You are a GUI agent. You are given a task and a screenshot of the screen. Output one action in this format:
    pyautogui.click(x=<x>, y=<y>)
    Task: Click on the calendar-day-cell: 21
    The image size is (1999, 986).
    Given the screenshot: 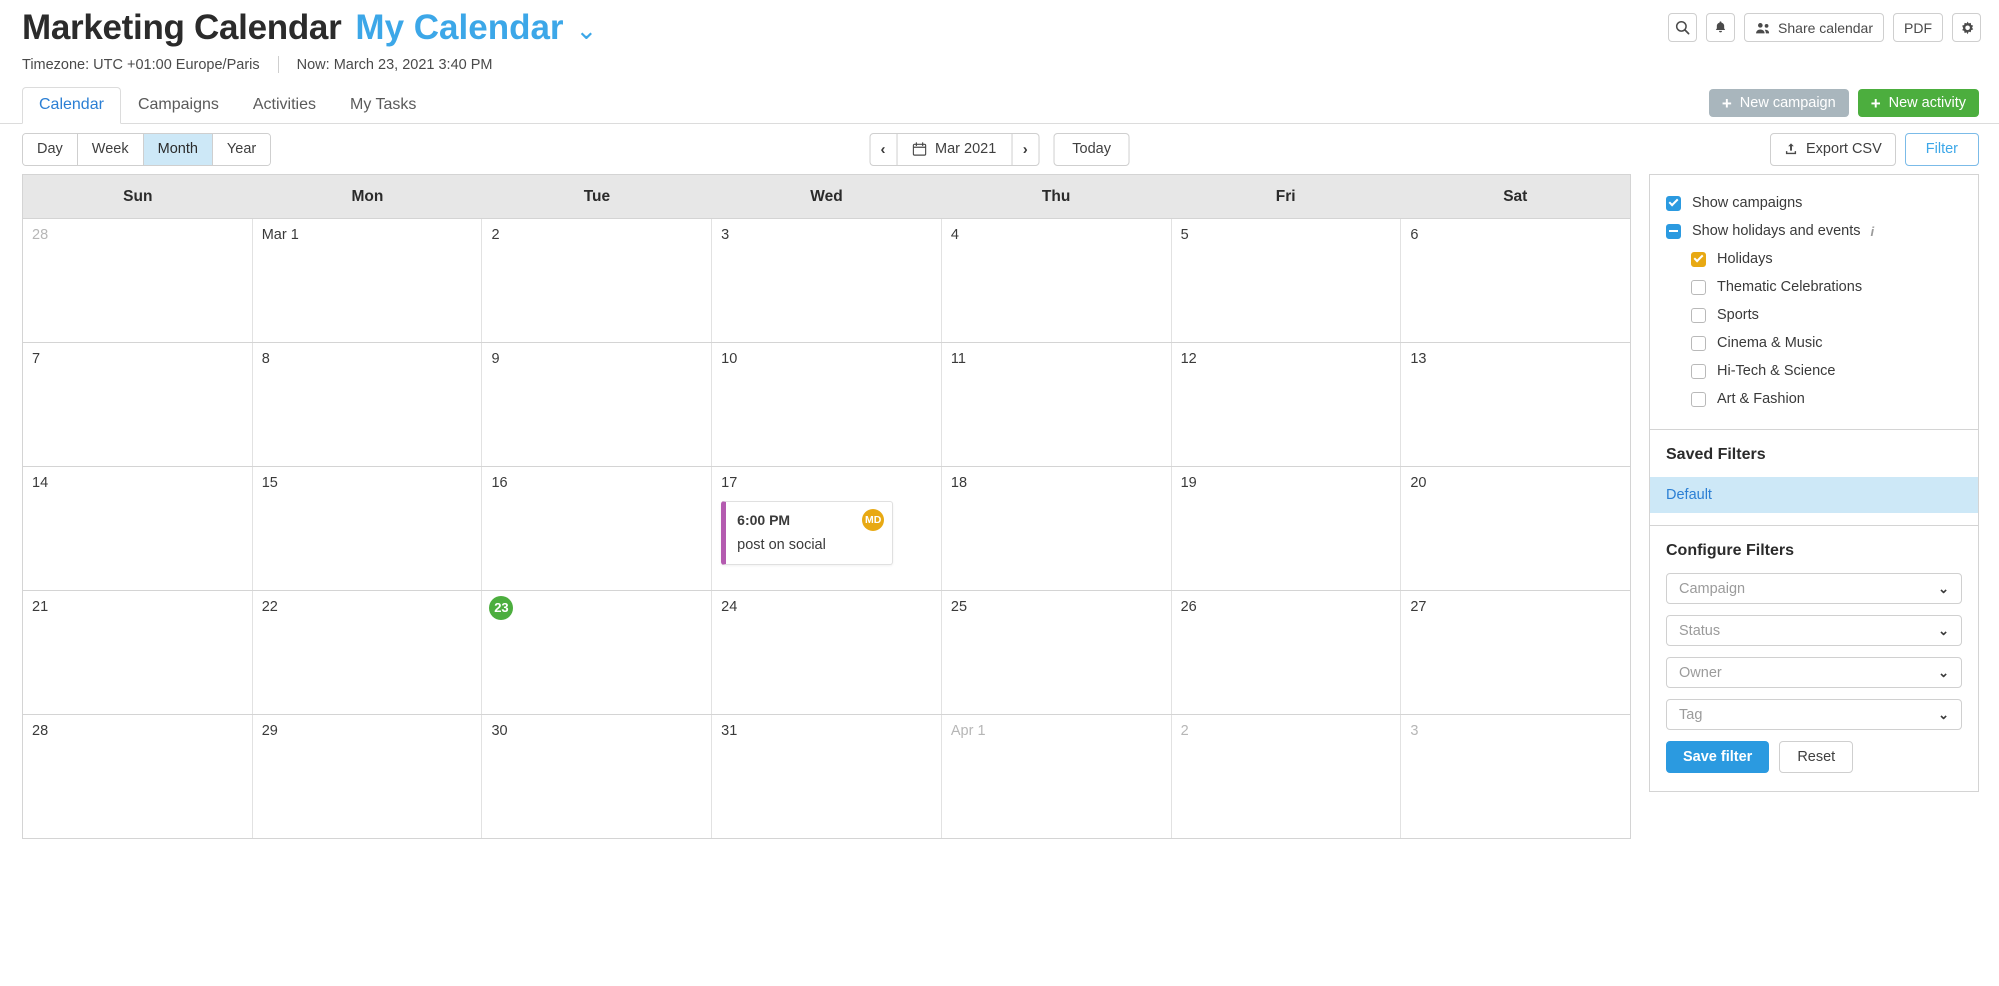 What is the action you would take?
    pyautogui.click(x=137, y=652)
    